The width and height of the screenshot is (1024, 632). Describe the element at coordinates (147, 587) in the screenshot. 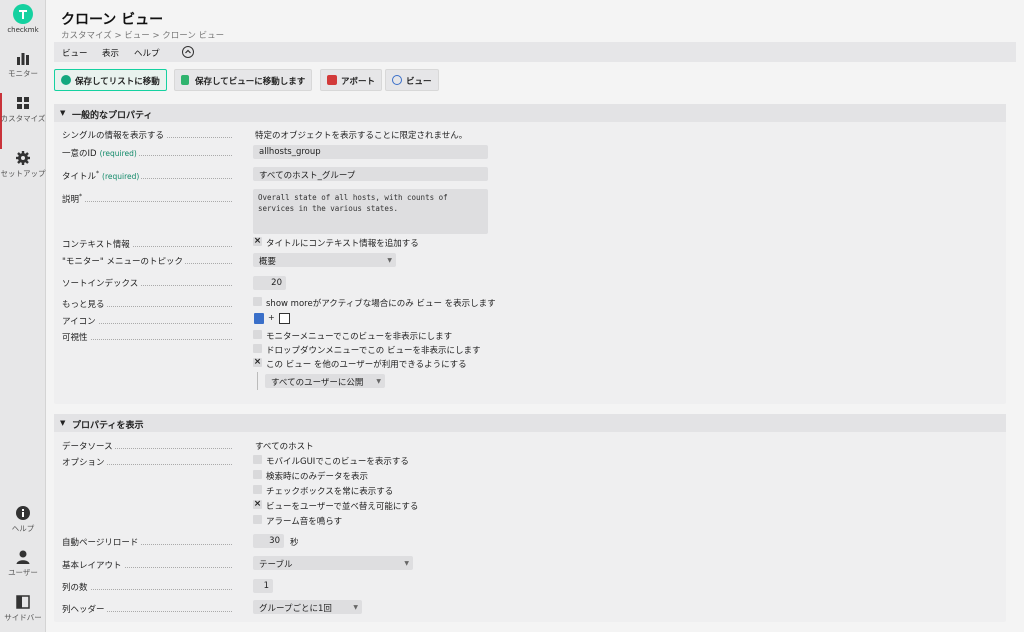

I see `columns-label: 列の数` at that location.